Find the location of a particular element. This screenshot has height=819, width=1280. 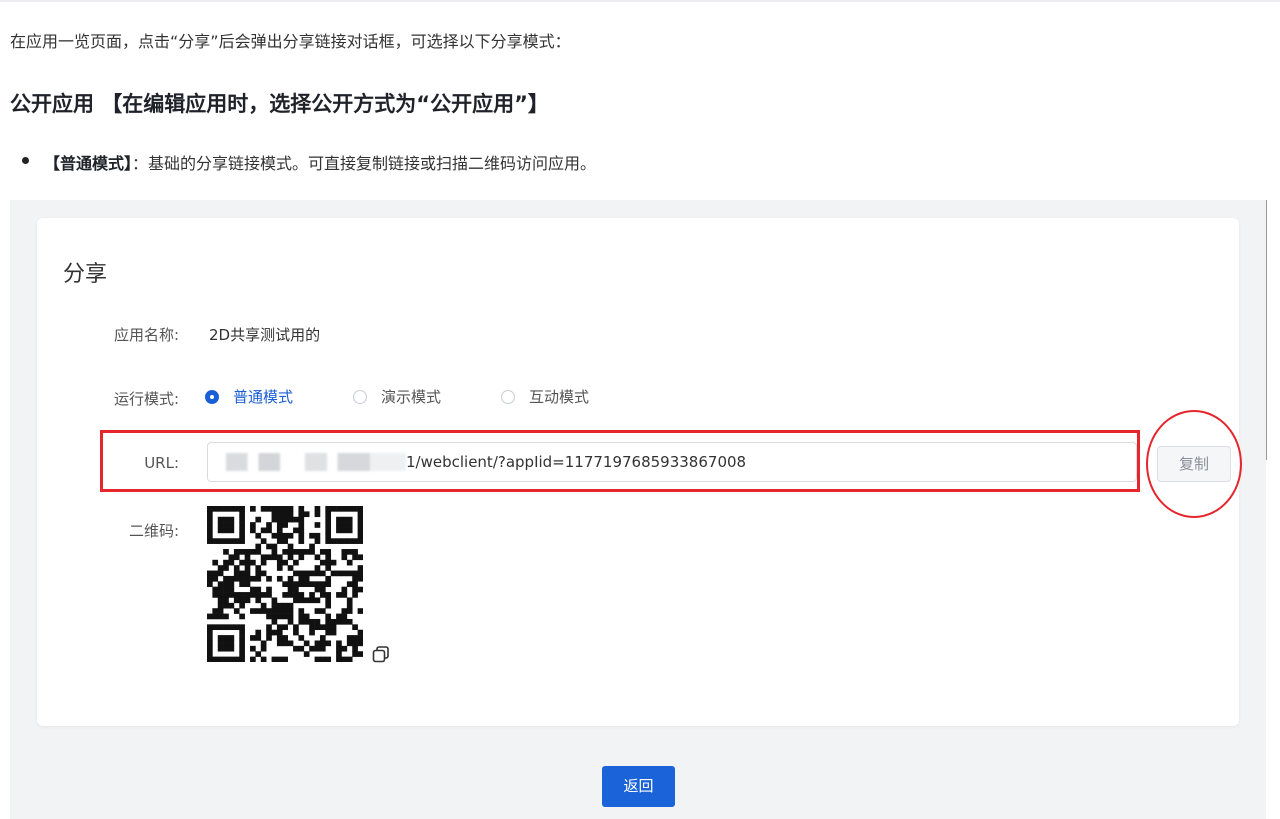

copy-button: 复制 is located at coordinates (1194, 464).